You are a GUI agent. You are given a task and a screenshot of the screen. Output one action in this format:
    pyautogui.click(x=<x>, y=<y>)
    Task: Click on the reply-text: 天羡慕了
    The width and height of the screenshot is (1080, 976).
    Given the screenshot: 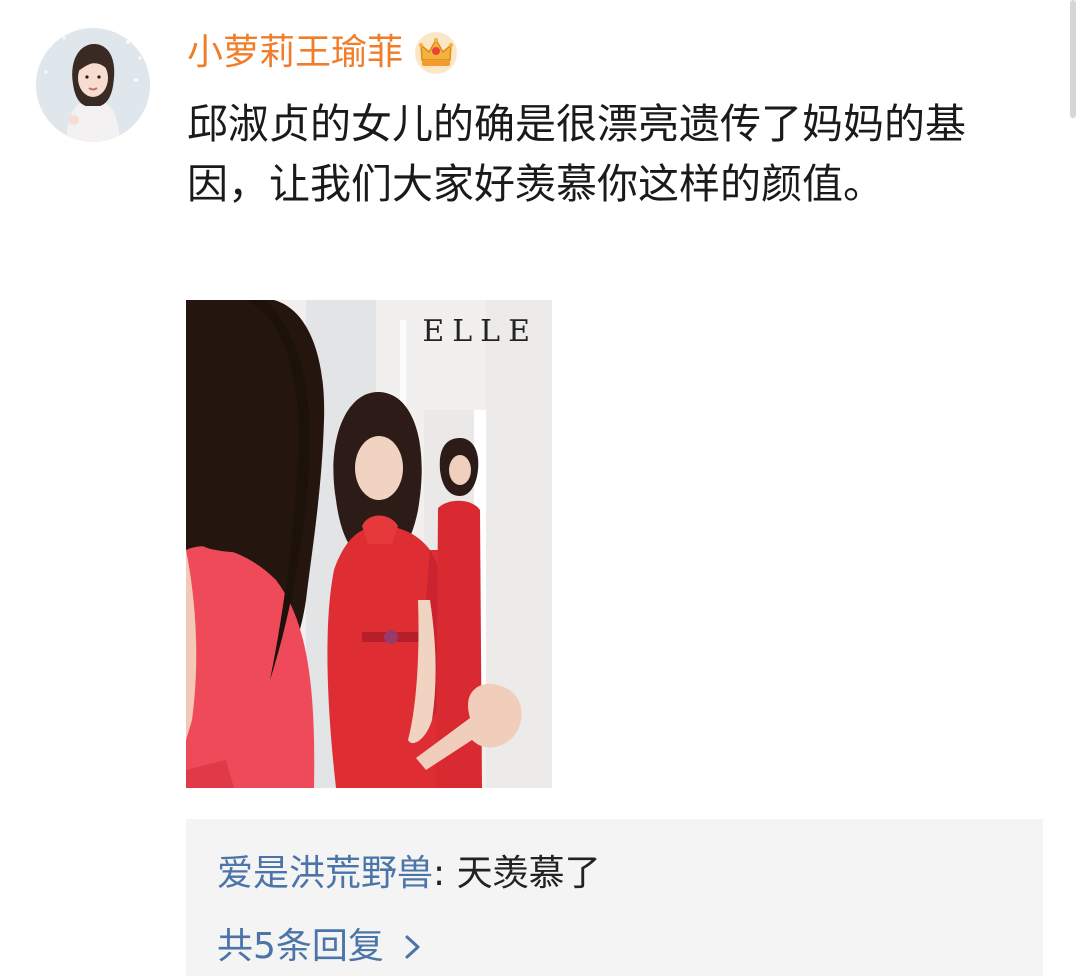 What is the action you would take?
    pyautogui.click(x=528, y=873)
    